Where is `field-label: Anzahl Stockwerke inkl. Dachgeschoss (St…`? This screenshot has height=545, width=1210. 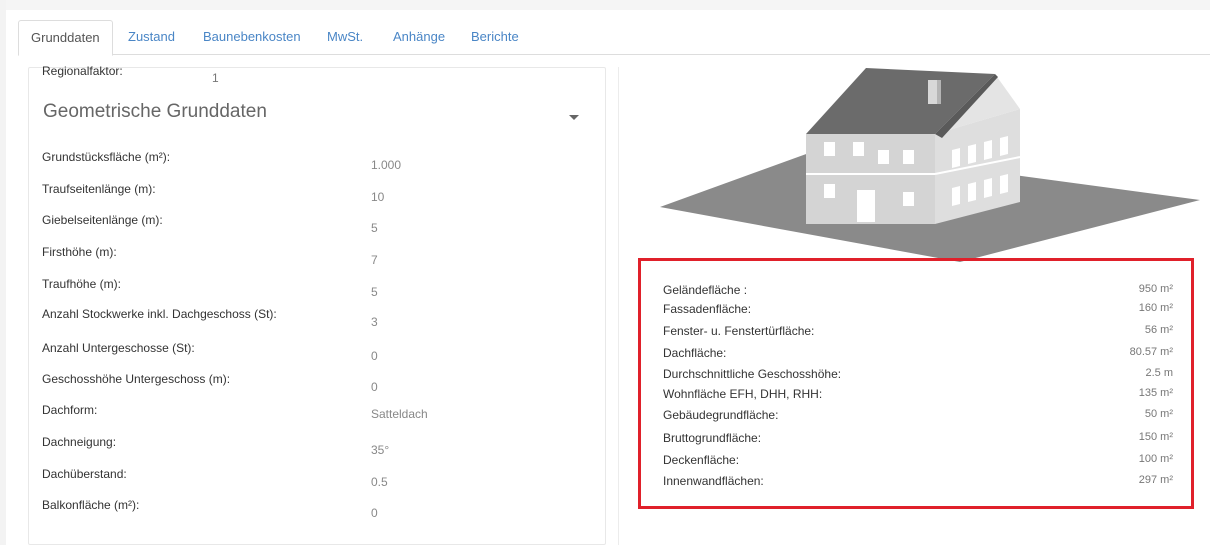 field-label: Anzahl Stockwerke inkl. Dachgeschoss (St… is located at coordinates (159, 314).